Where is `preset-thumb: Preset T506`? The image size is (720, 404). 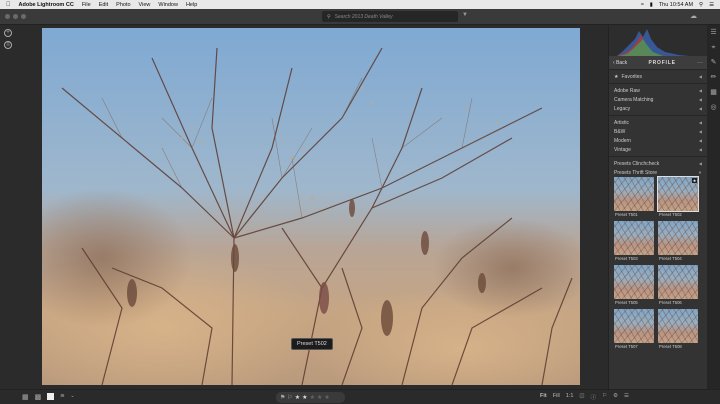
preset-thumb: Preset T506 is located at coordinates (678, 285).